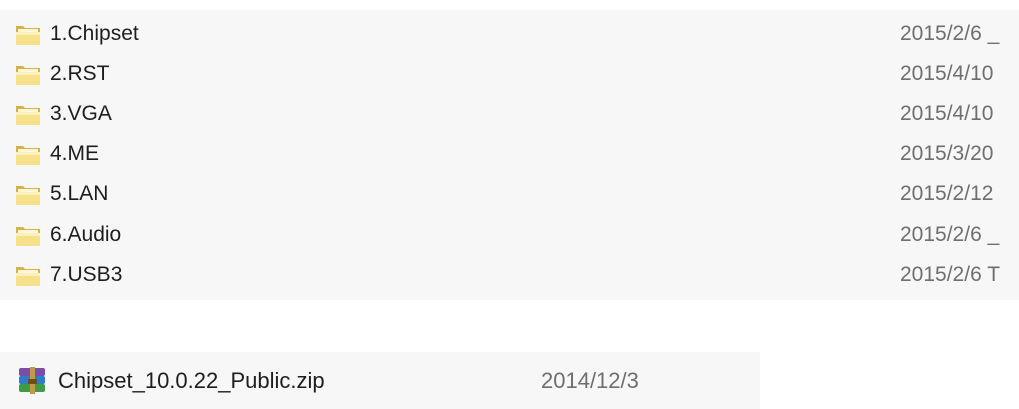 The height and width of the screenshot is (409, 1019). What do you see at coordinates (509, 194) in the screenshot?
I see `folder-row: 5.LAN 2015/2/12` at bounding box center [509, 194].